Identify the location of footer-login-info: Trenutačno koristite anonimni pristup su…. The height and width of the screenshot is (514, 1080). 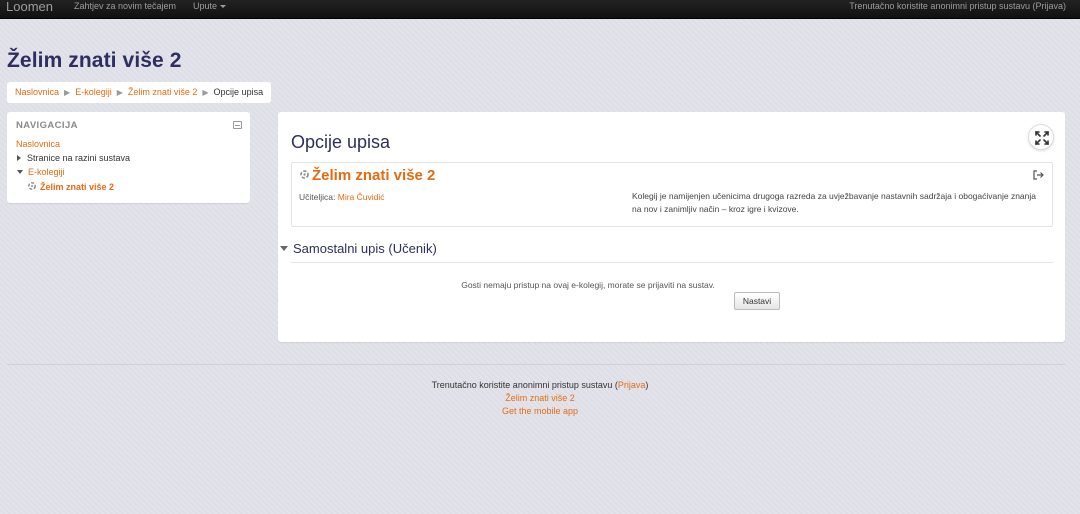
(540, 385).